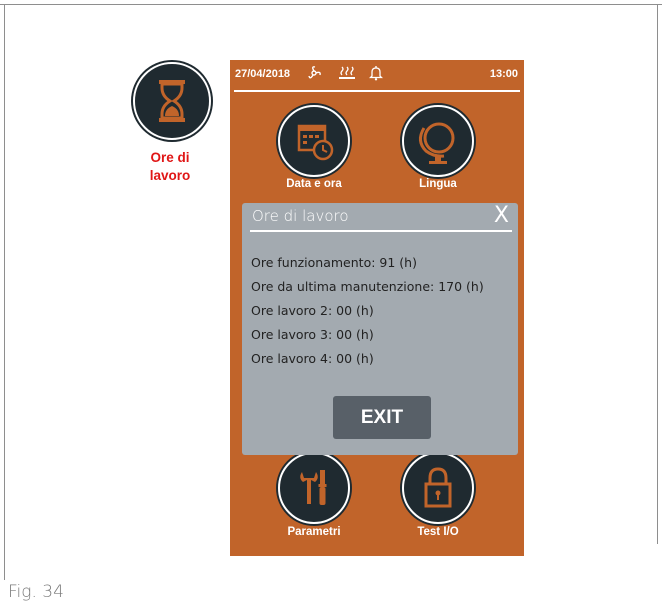 This screenshot has width=662, height=606. I want to click on work-hours-shortcut-label: Ore di lavoro, so click(170, 166).